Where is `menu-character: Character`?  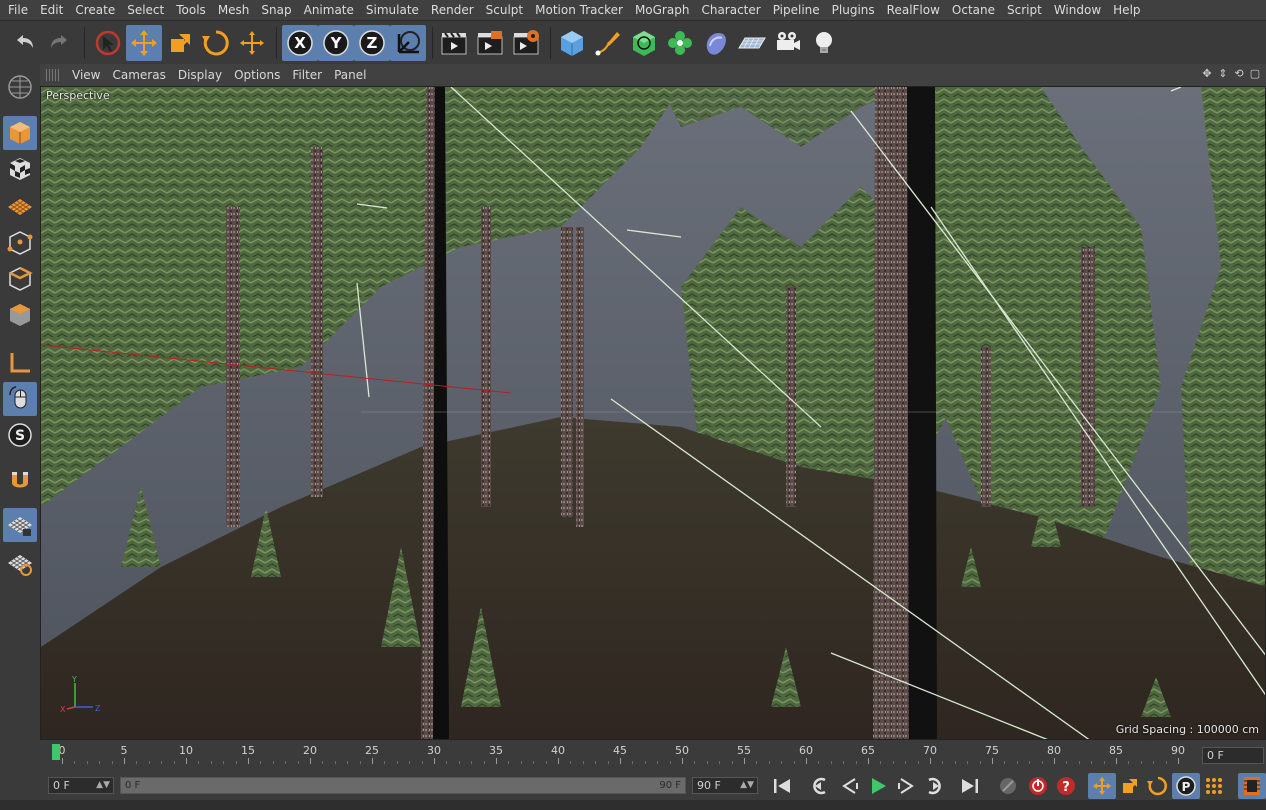
menu-character: Character is located at coordinates (730, 10).